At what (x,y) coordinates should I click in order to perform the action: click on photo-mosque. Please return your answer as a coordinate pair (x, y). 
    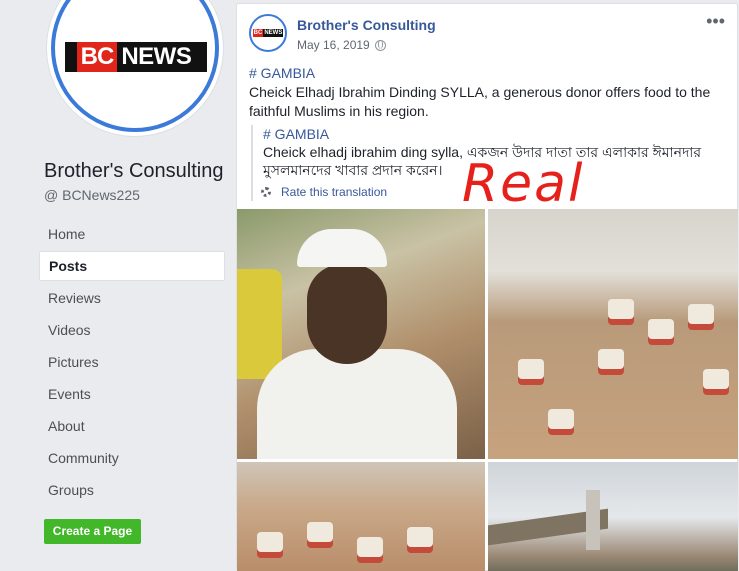
    Looking at the image, I should click on (613, 516).